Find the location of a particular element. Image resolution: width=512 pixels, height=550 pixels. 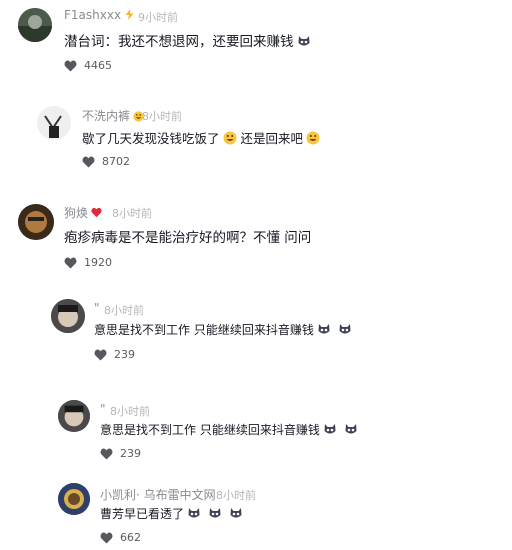

like-button: 1920 is located at coordinates (88, 262).